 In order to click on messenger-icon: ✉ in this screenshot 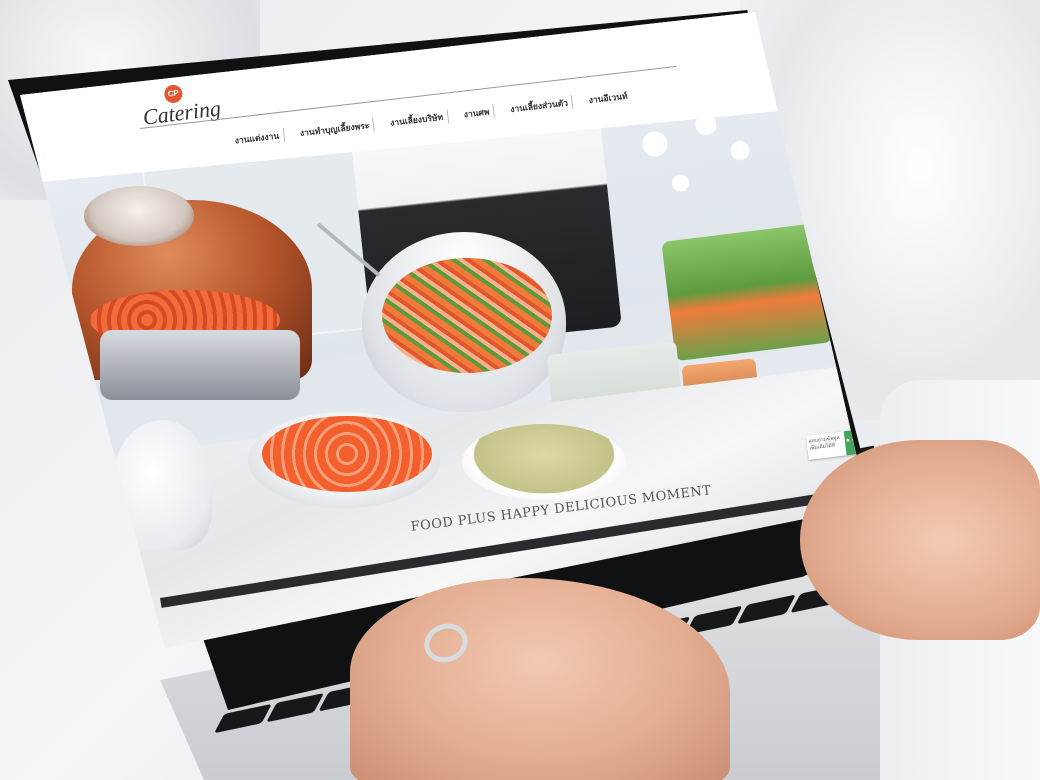, I will do `click(675, 5)`.